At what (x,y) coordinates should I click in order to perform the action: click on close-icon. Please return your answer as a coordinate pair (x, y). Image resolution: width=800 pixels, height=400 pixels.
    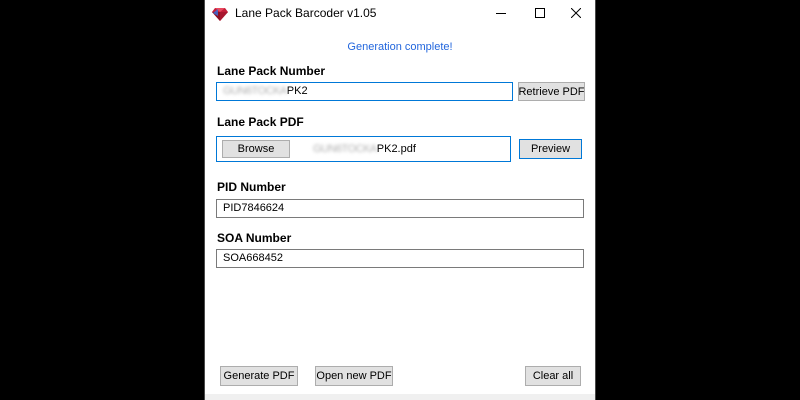
    Looking at the image, I should click on (576, 13).